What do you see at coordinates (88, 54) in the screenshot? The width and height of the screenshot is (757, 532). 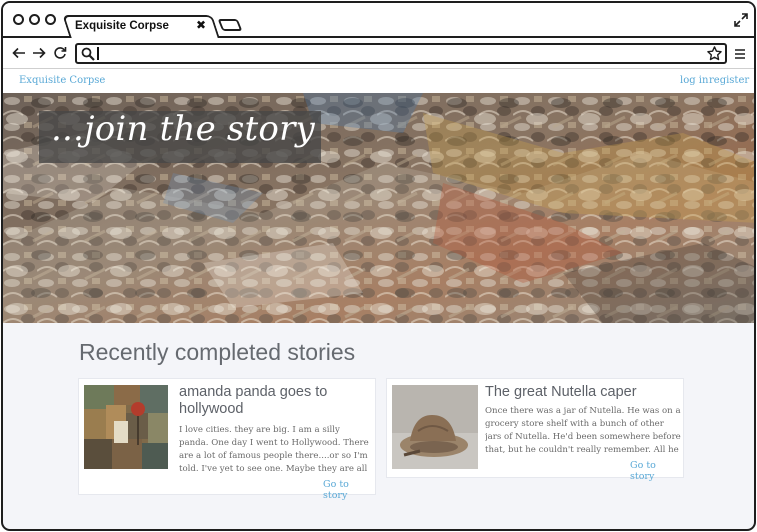 I see `search-icon` at bounding box center [88, 54].